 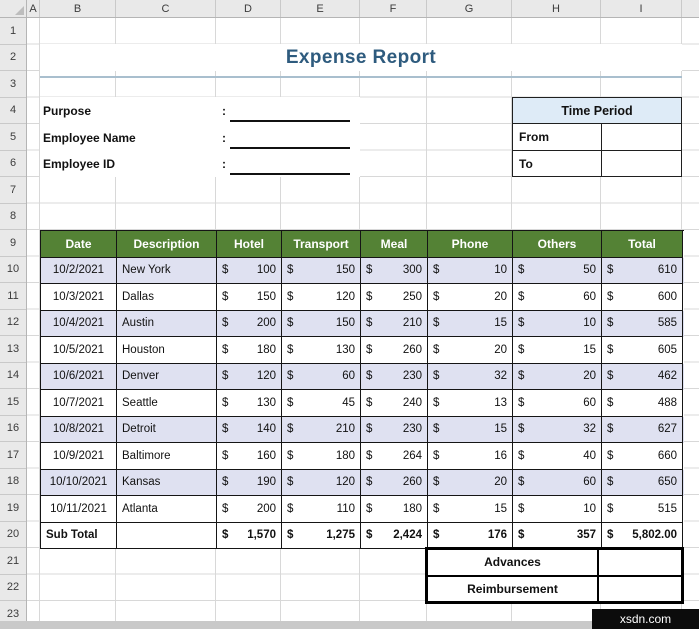 I want to click on cell-others: $40, so click(x=557, y=456).